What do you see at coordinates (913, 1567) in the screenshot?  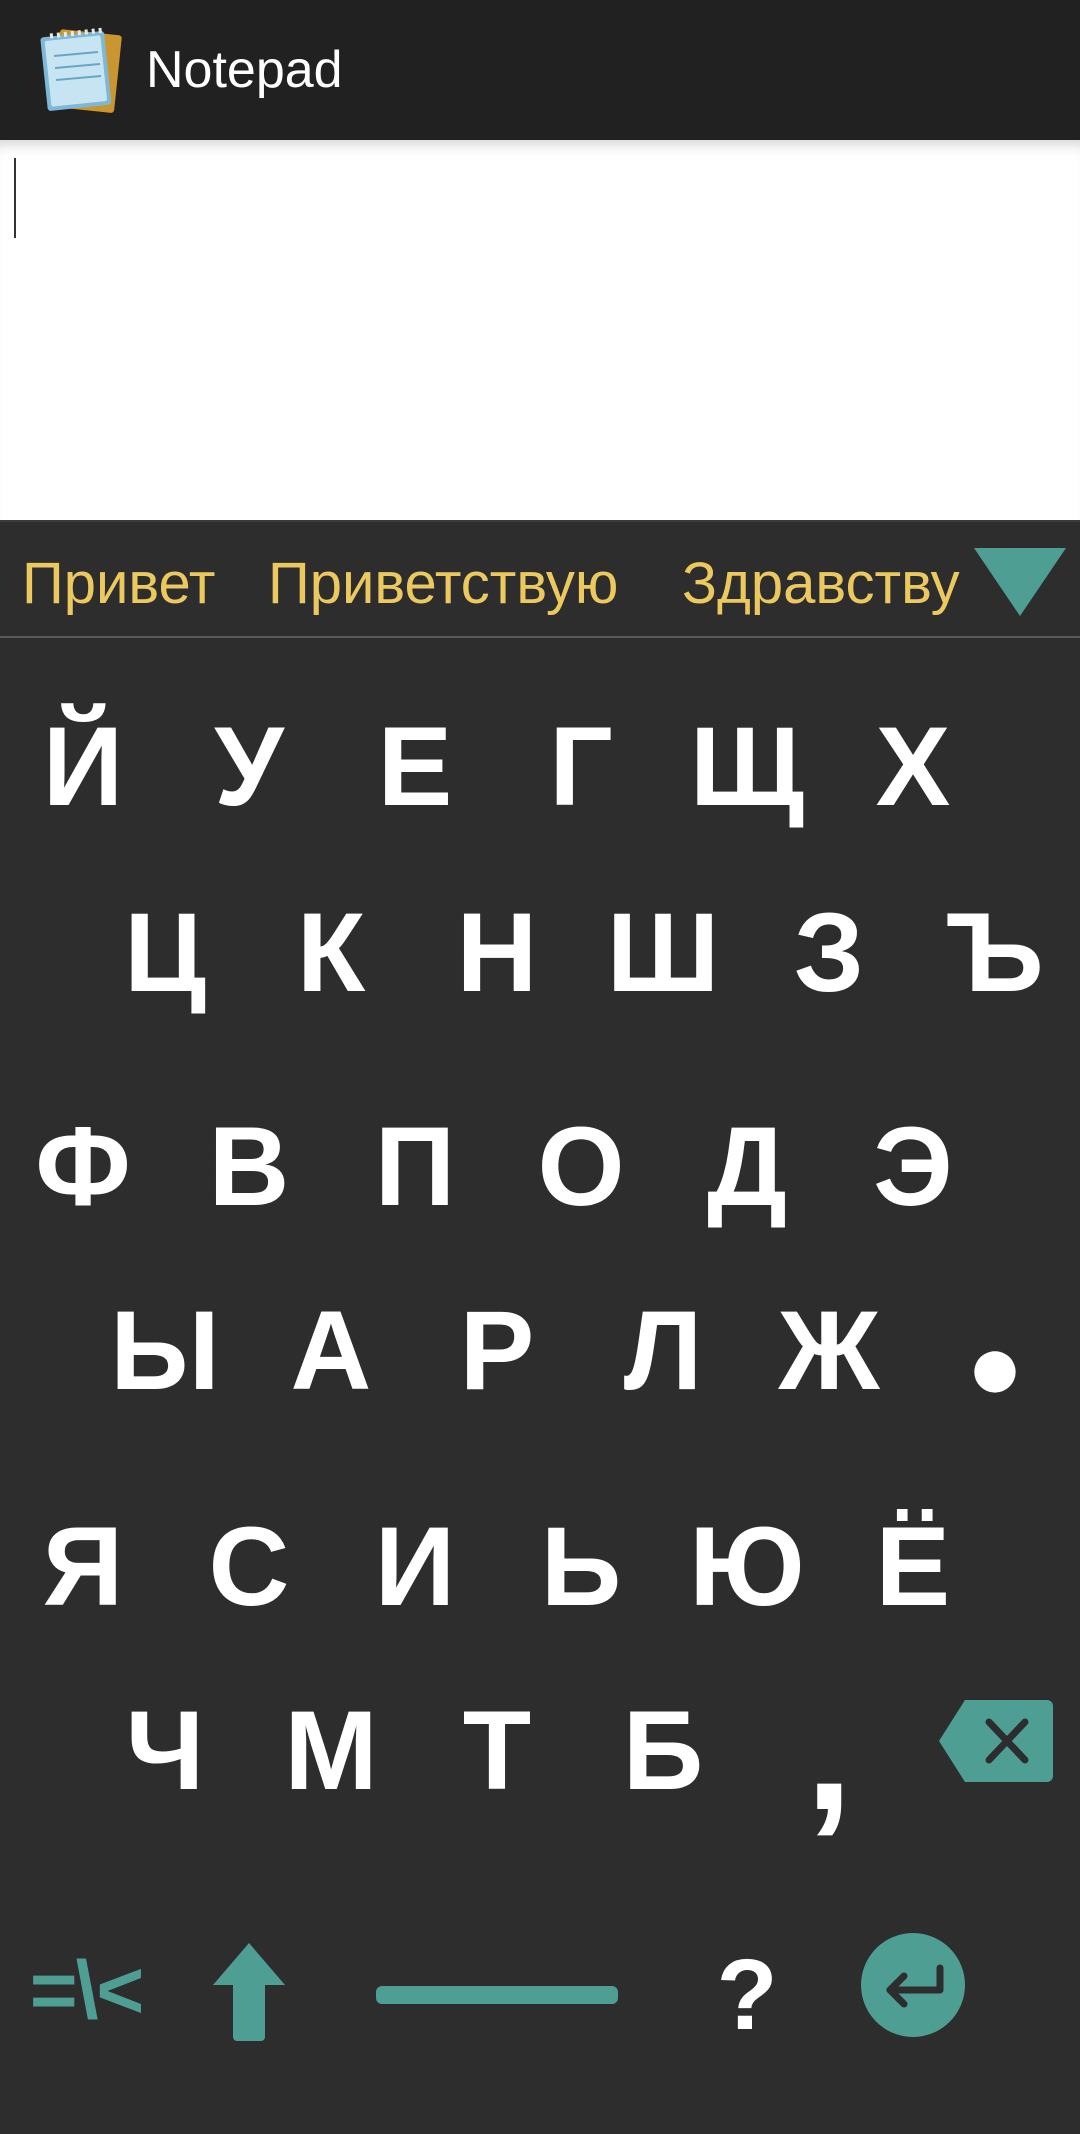 I see `key: Ё` at bounding box center [913, 1567].